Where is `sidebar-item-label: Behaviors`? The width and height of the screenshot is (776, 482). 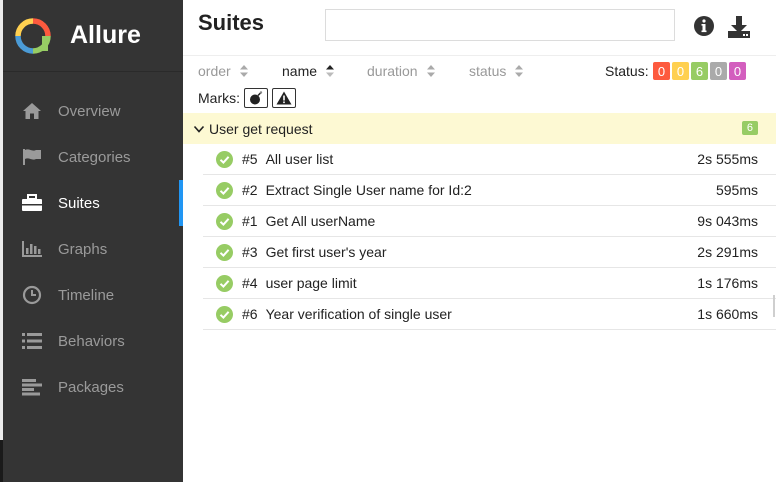 sidebar-item-label: Behaviors is located at coordinates (91, 341).